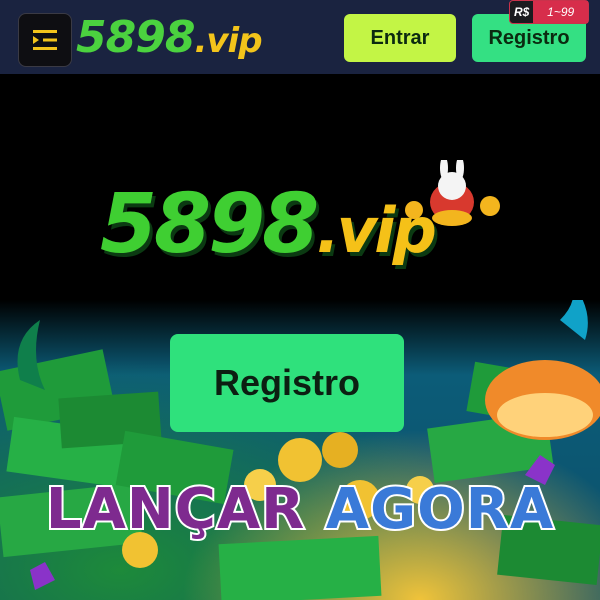 The height and width of the screenshot is (600, 600). Describe the element at coordinates (439, 509) in the screenshot. I see `now-word: AGORA` at that location.